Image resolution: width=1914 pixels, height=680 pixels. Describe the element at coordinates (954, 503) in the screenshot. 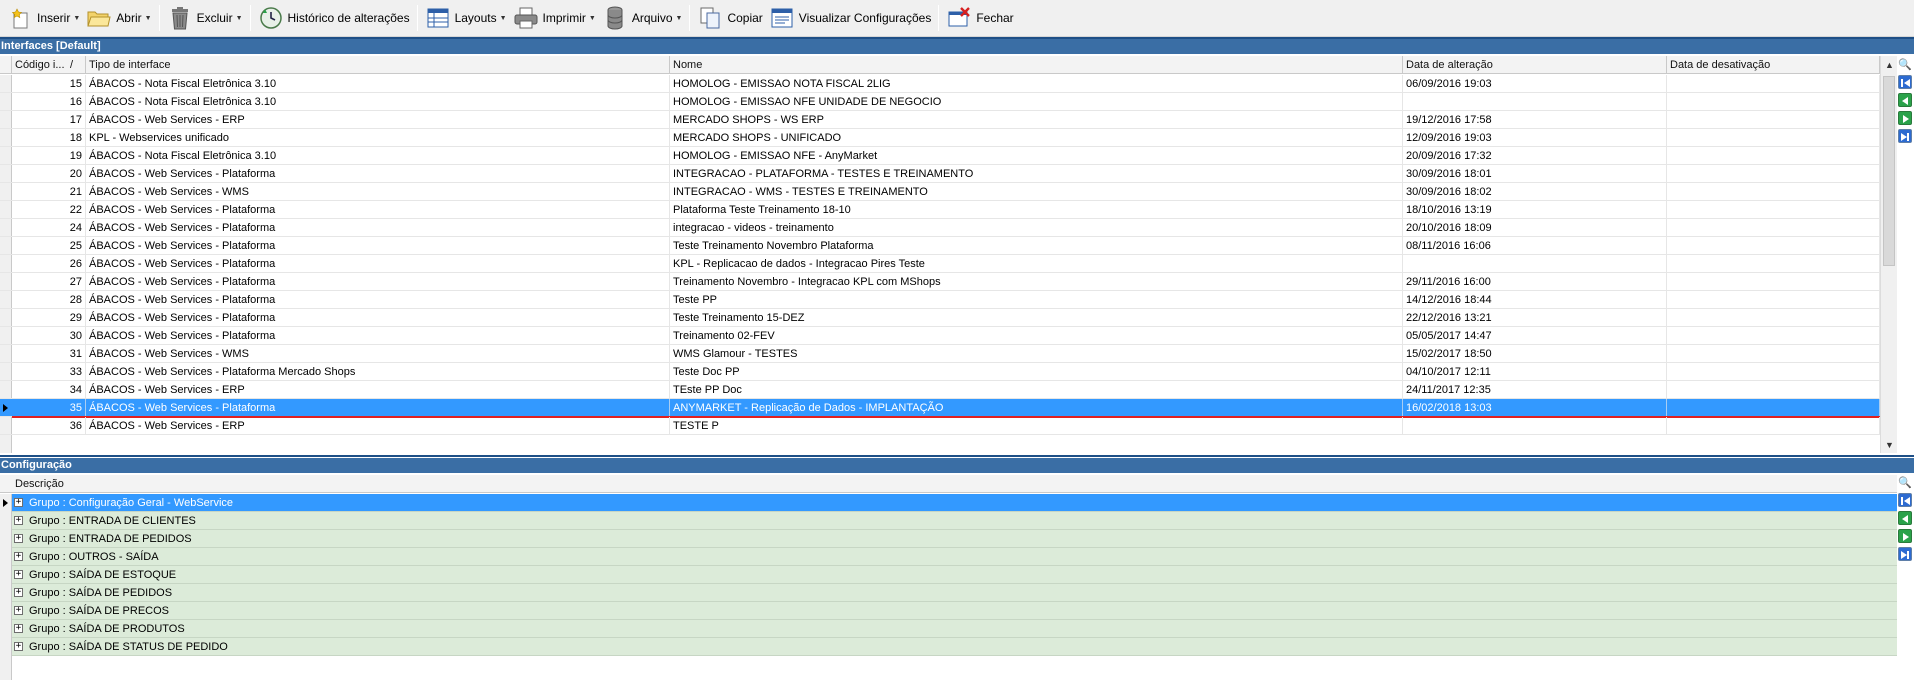

I see `tree-group-row: + Grupo : Configuração Geral - WebService` at that location.